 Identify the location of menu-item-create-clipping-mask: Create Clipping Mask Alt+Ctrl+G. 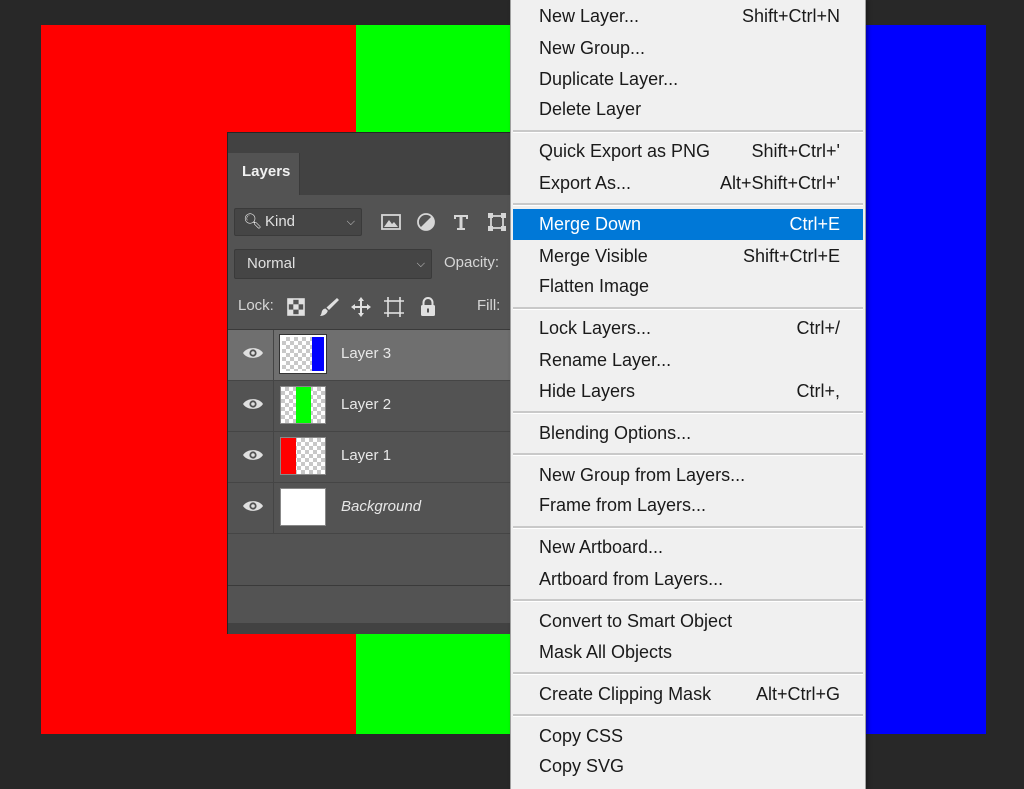
(688, 694).